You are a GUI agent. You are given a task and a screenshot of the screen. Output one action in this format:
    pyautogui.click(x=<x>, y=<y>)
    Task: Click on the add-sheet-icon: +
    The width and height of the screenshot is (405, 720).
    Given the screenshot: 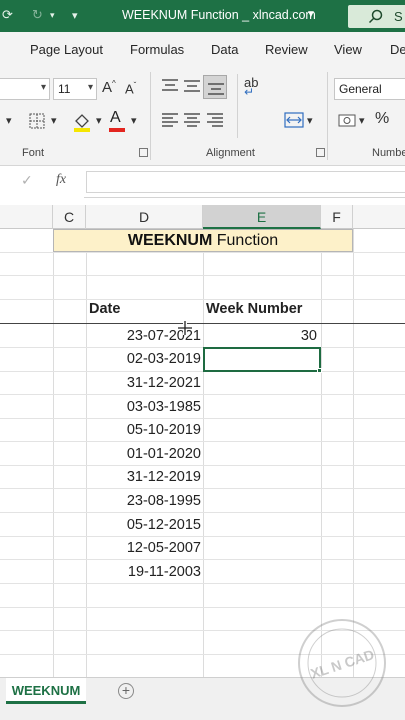 What is the action you would take?
    pyautogui.click(x=126, y=691)
    